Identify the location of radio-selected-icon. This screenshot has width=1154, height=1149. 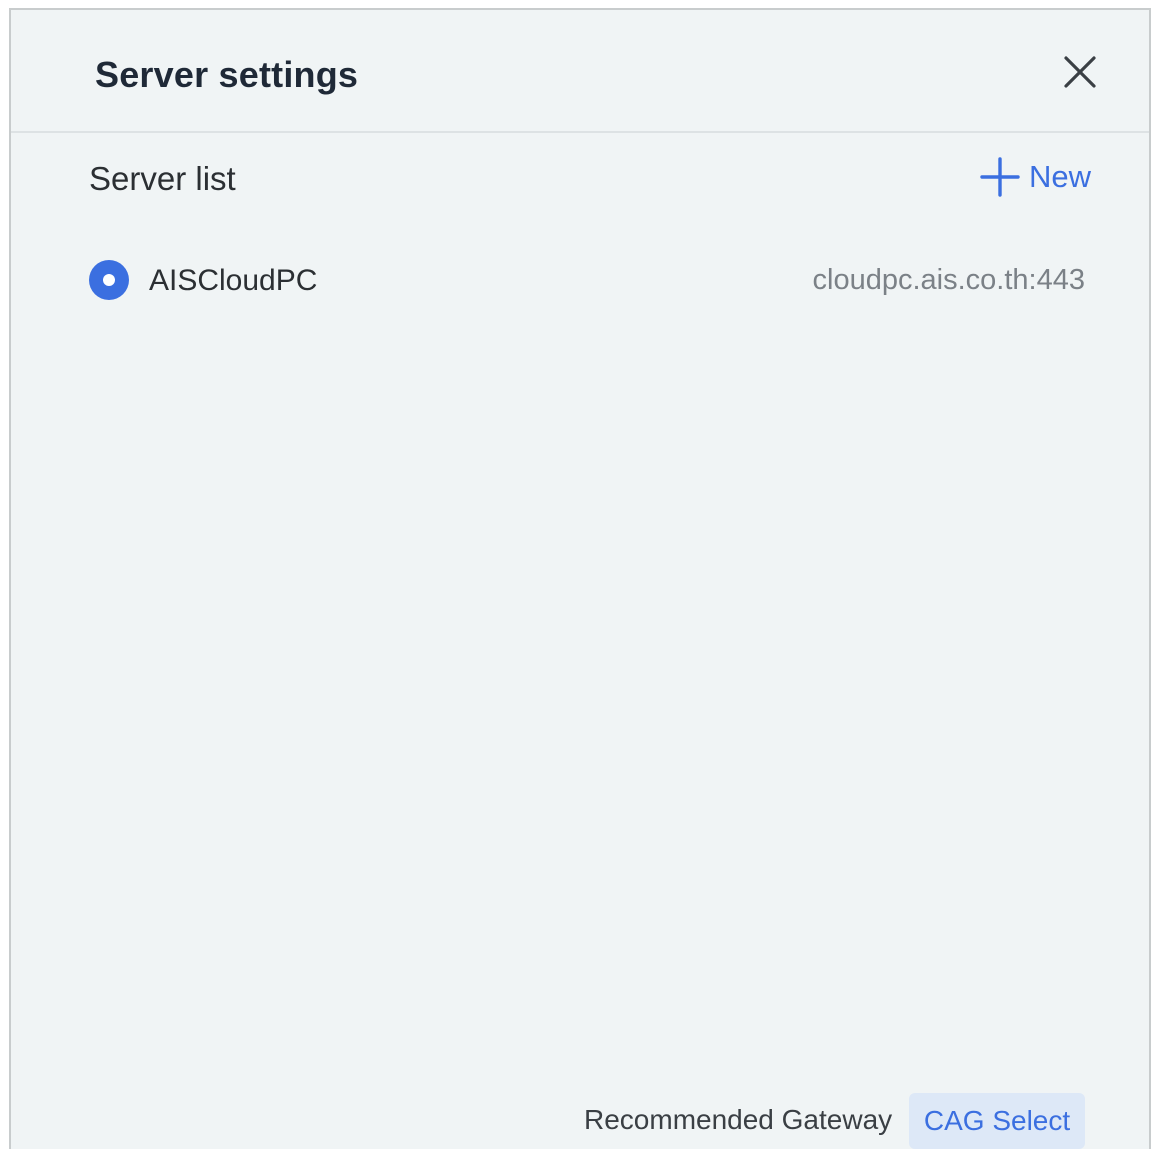
(109, 280).